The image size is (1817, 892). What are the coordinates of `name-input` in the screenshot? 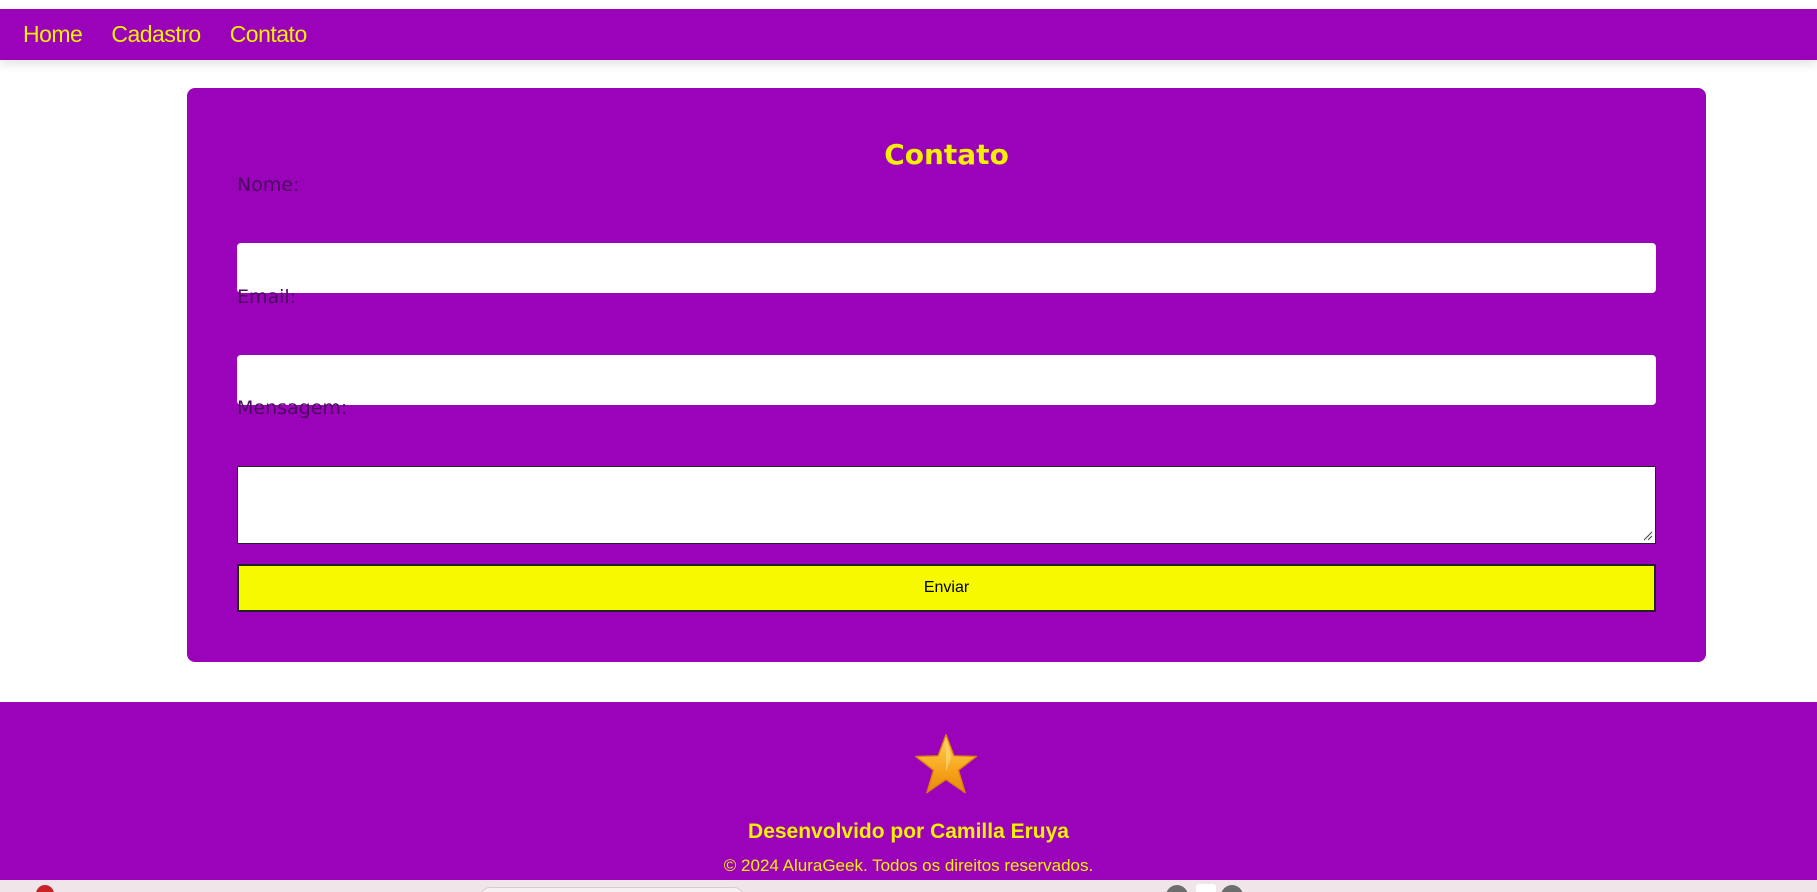 It's located at (946, 268).